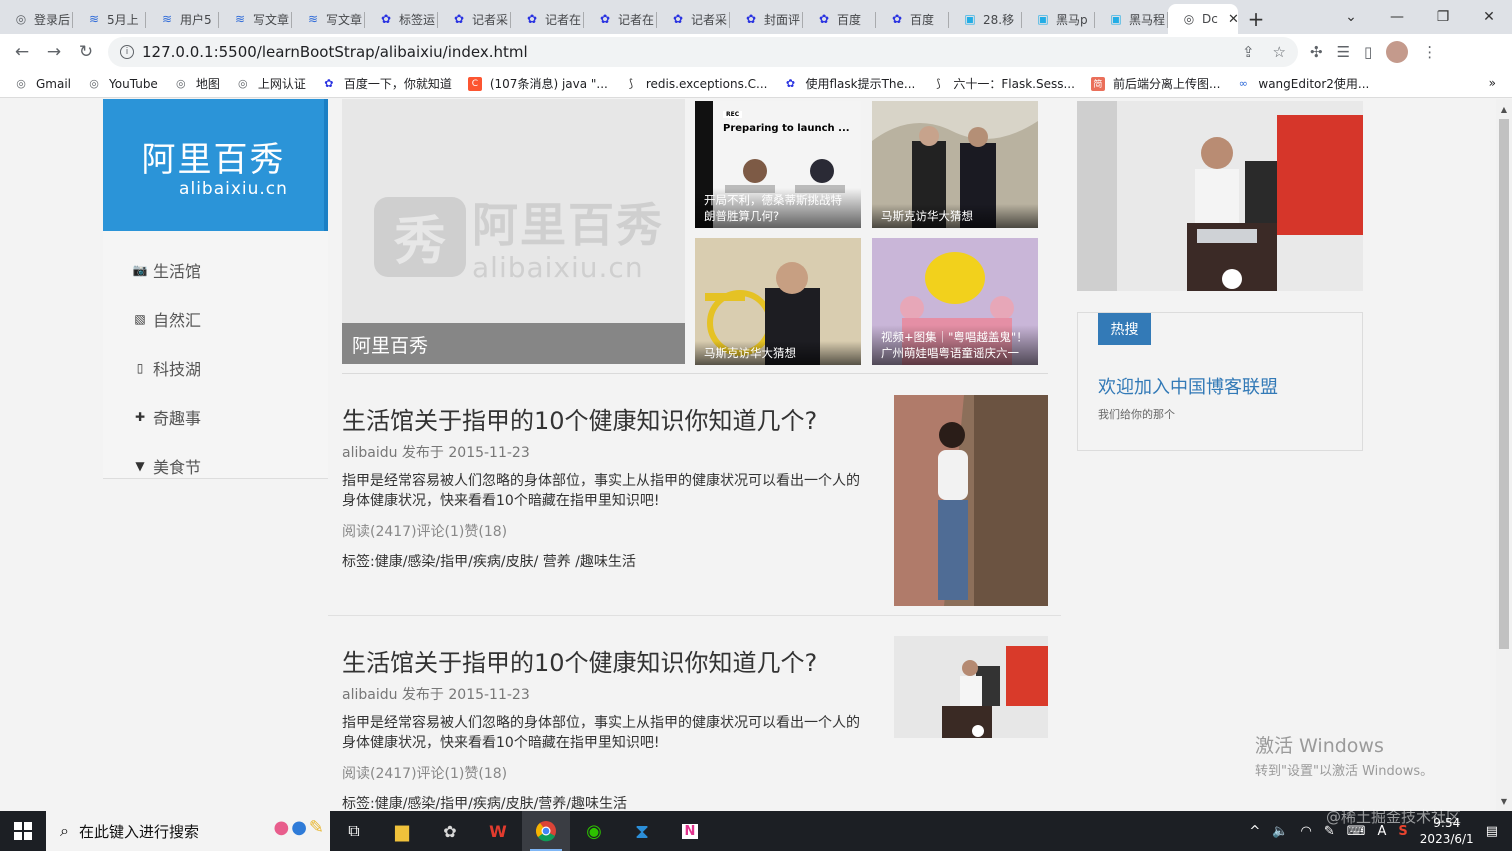 This screenshot has width=1512, height=851. I want to click on hero-carousel: 秀 阿里百秀 alibaixiu.cn 阿里百秀, so click(513, 231).